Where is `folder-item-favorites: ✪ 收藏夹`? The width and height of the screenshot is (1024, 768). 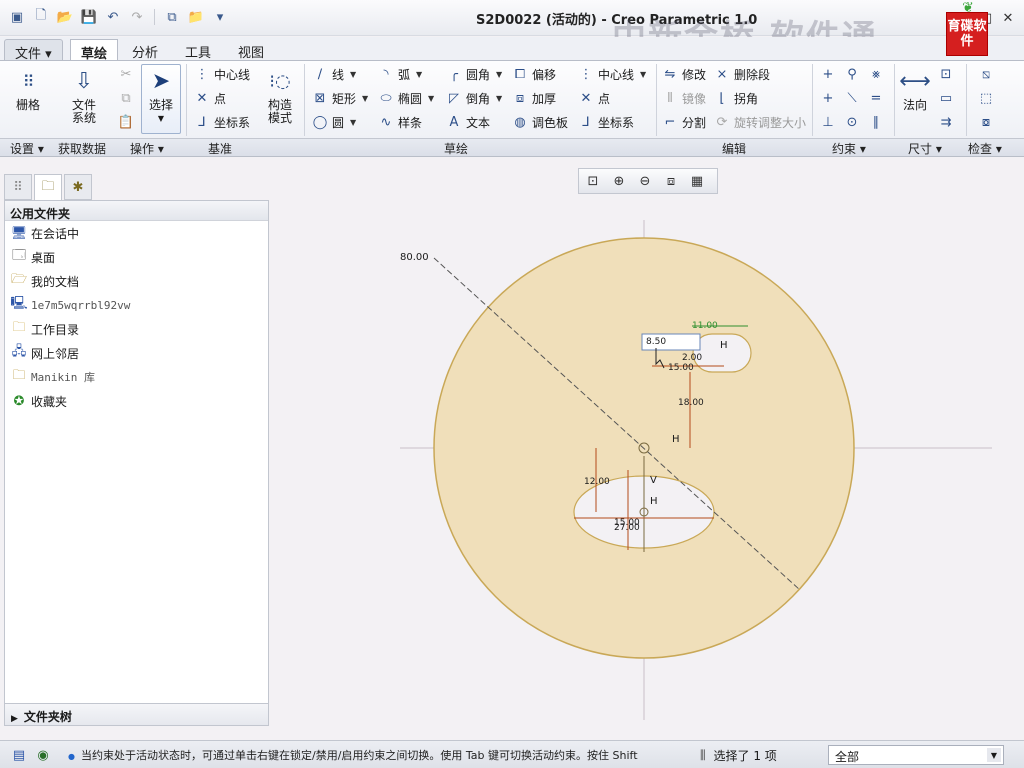 folder-item-favorites: ✪ 收藏夹 is located at coordinates (136, 401).